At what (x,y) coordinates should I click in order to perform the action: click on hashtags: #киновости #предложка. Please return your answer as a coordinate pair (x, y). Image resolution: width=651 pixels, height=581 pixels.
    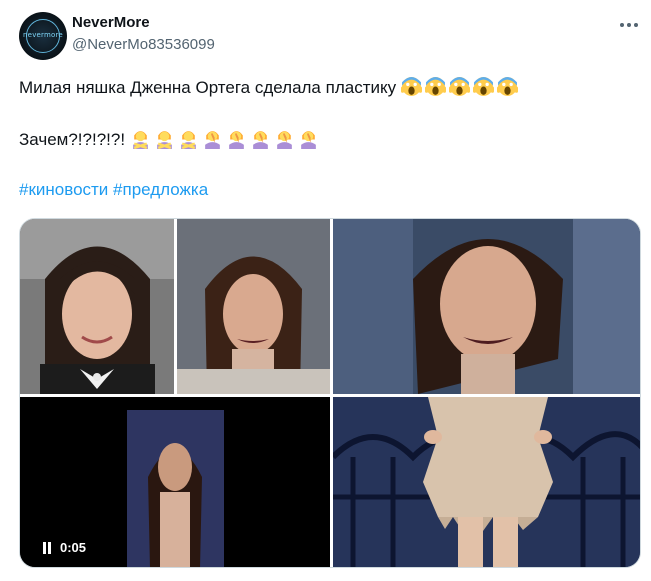
    Looking at the image, I should click on (113, 190).